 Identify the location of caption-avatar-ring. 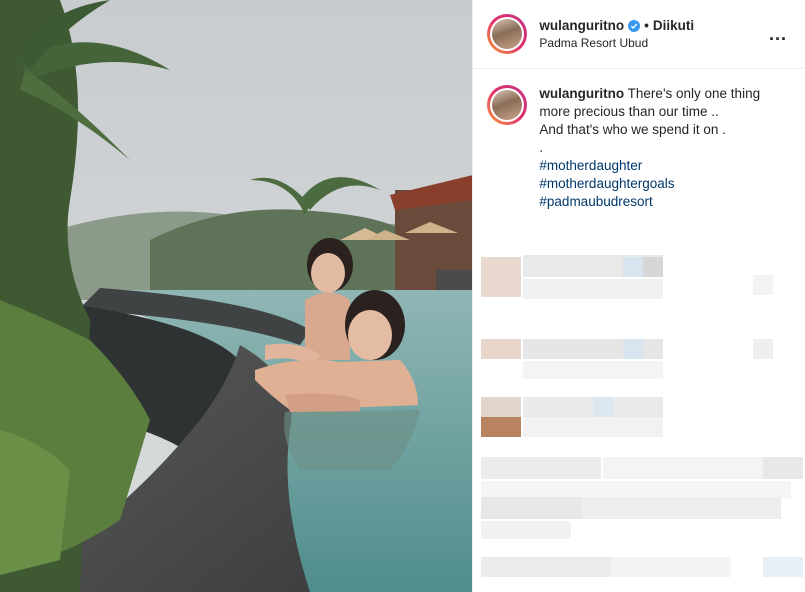
(507, 105).